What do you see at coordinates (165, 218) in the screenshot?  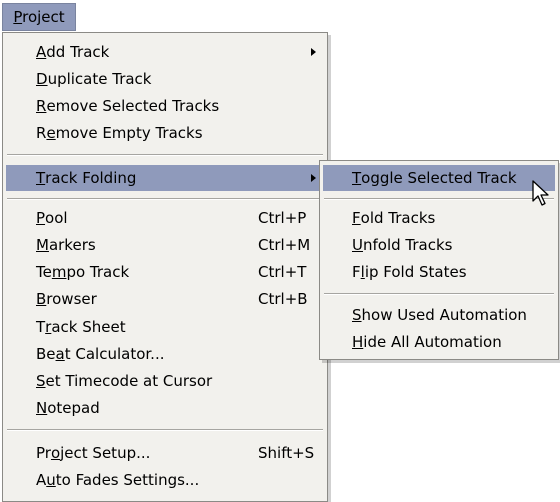 I see `menu-item-pool: Pool Ctrl+P` at bounding box center [165, 218].